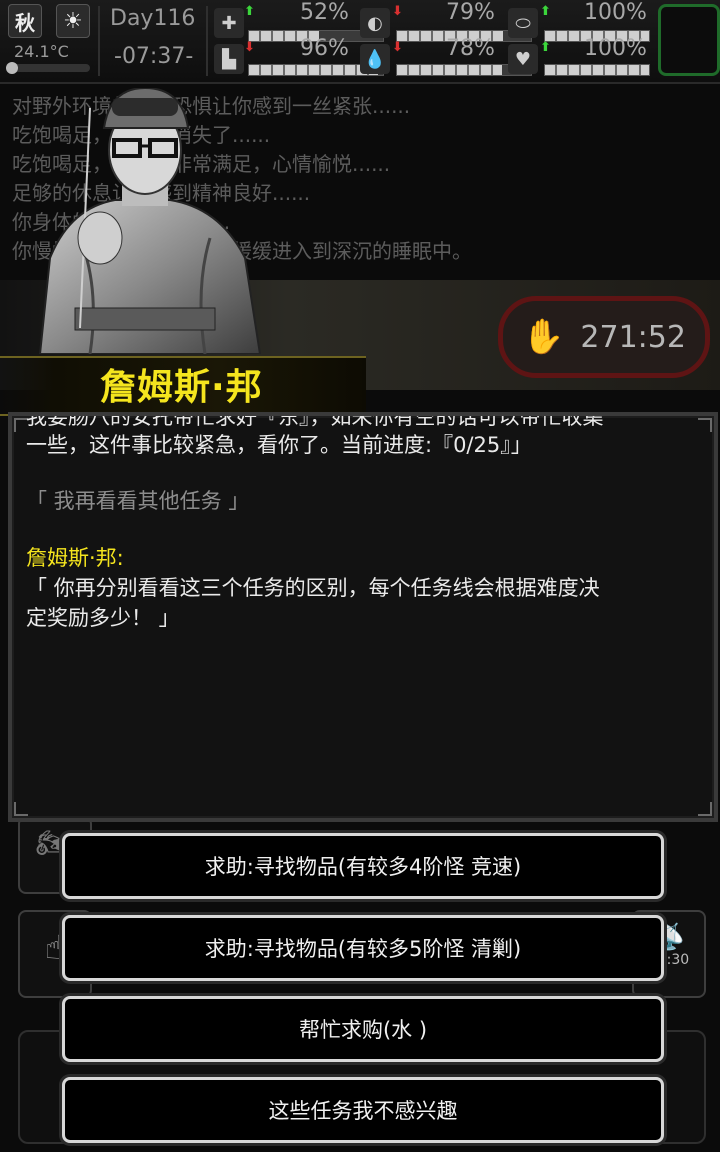 The width and height of the screenshot is (720, 1152). What do you see at coordinates (363, 1110) in the screenshot?
I see `choice-decline-button: 这些任务我不感兴趣` at bounding box center [363, 1110].